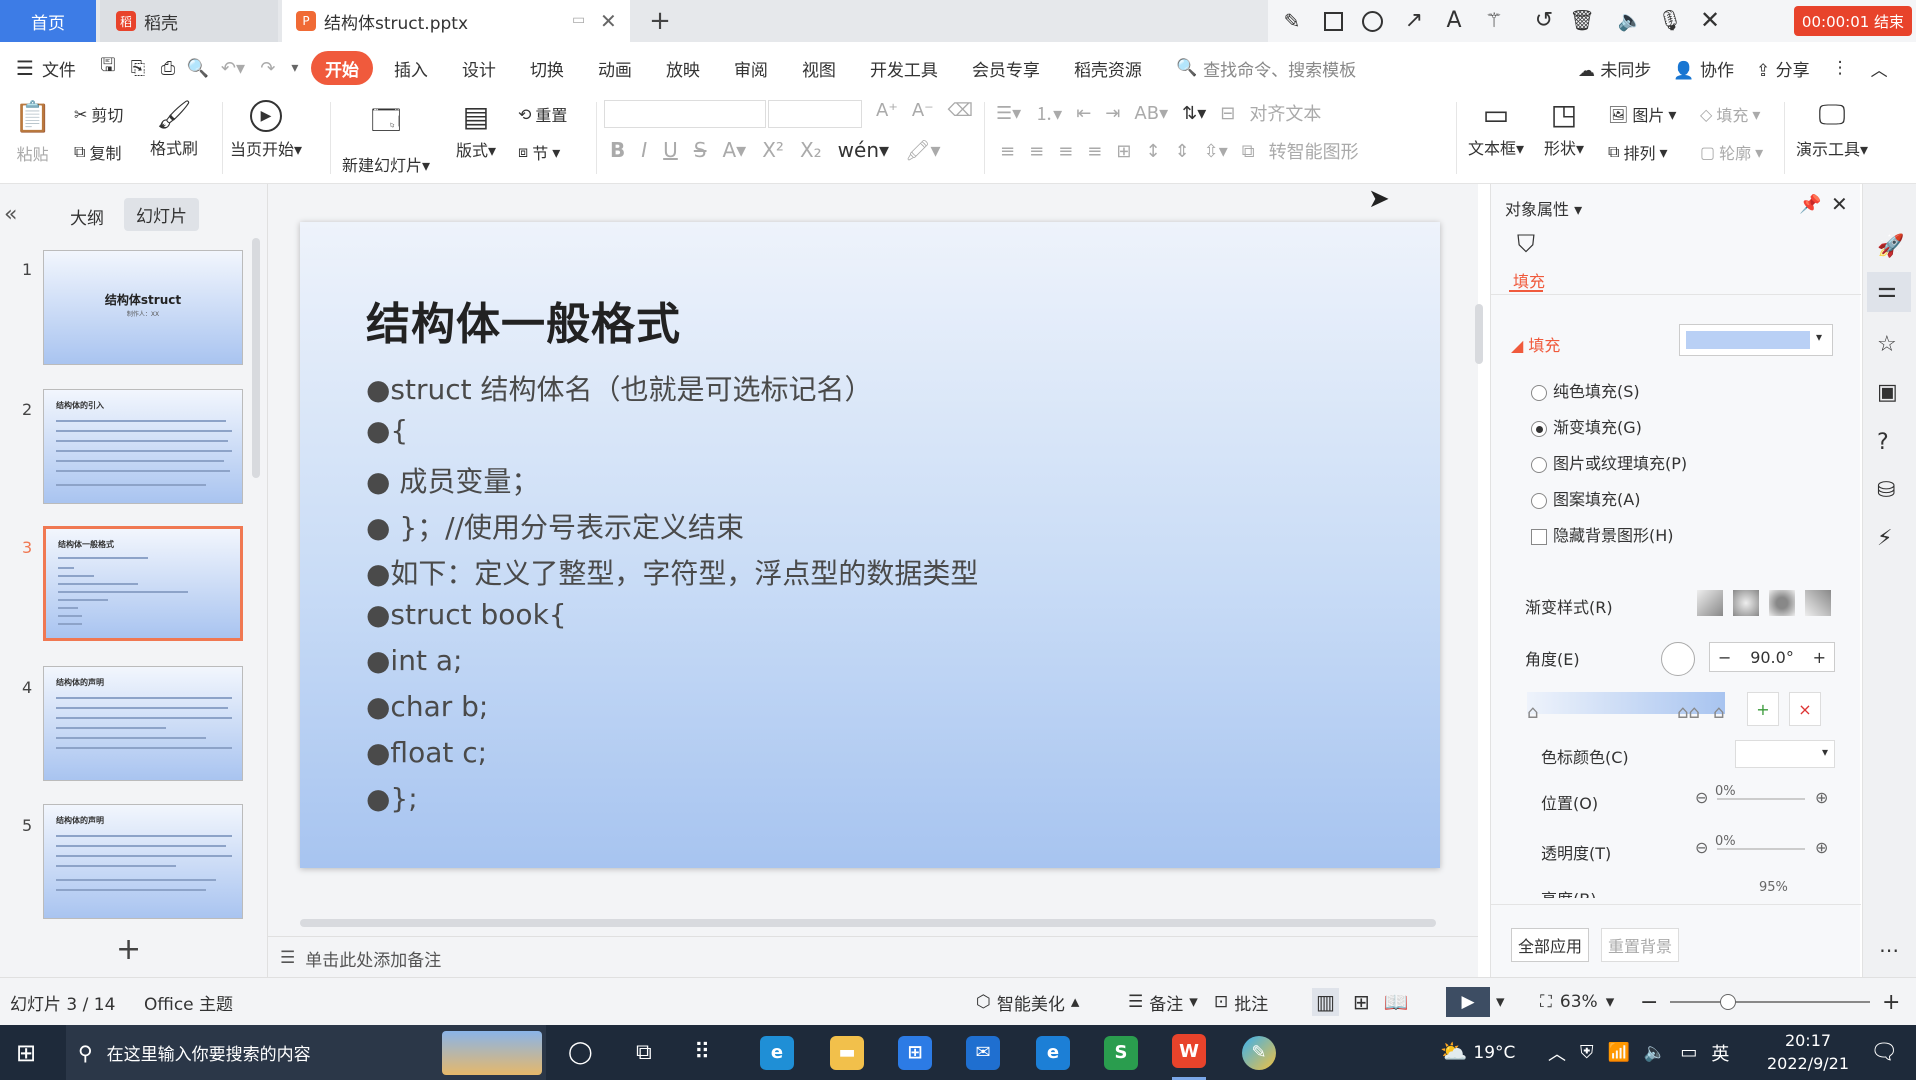 Image resolution: width=1916 pixels, height=1080 pixels. Describe the element at coordinates (1152, 151) in the screenshot. I see `line-spacing-icon: ↕` at that location.